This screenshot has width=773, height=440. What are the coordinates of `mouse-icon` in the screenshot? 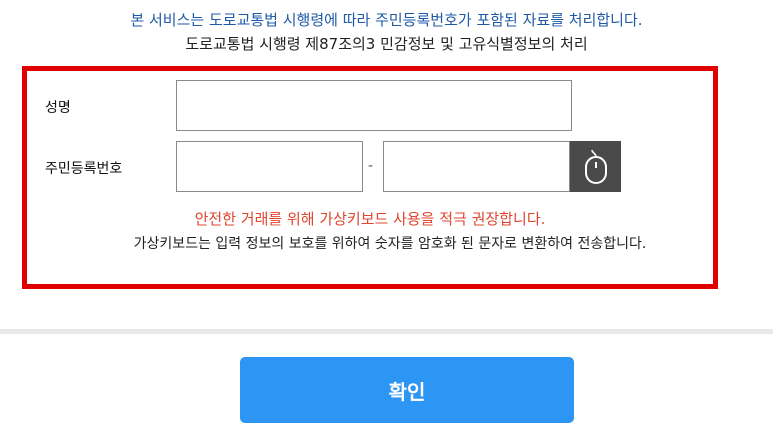 It's located at (595, 166).